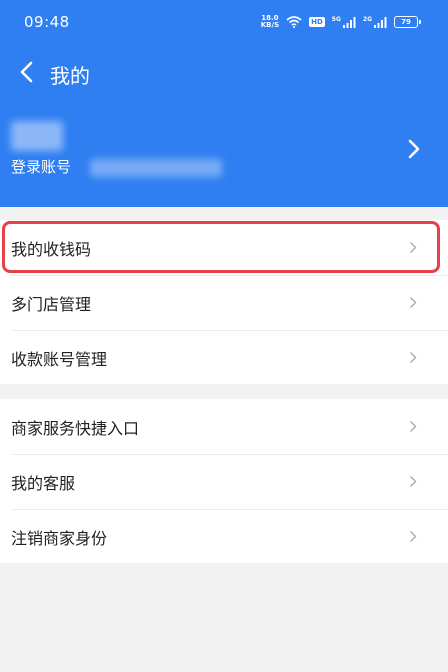 This screenshot has height=672, width=448. Describe the element at coordinates (47, 22) in the screenshot. I see `status-time: 09:48` at that location.